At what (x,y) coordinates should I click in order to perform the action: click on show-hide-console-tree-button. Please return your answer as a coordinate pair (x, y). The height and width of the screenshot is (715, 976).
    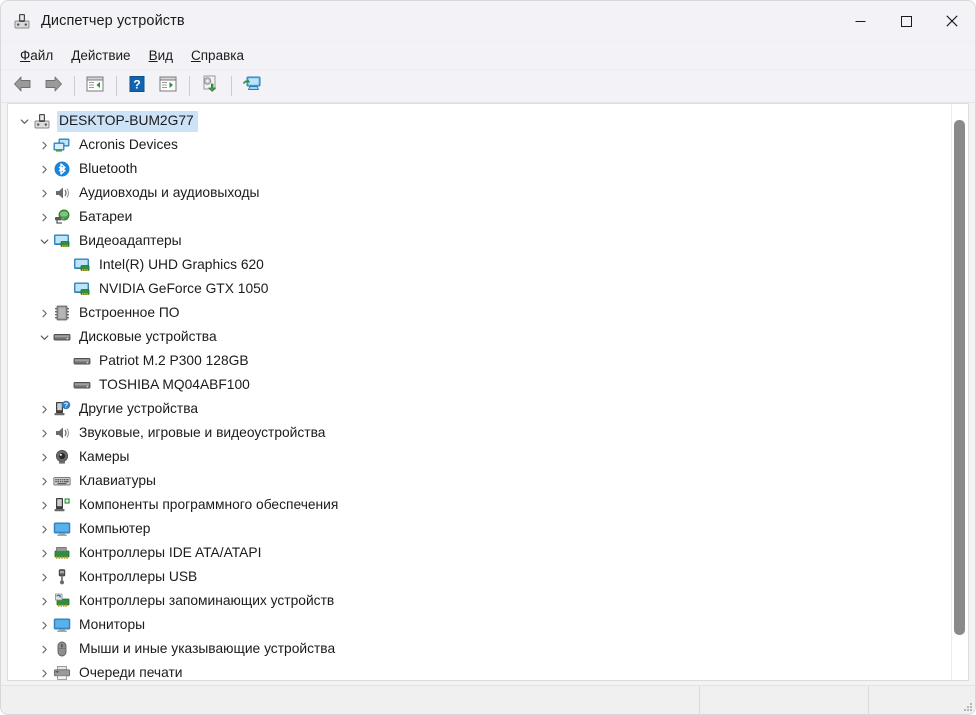
    Looking at the image, I should click on (95, 86).